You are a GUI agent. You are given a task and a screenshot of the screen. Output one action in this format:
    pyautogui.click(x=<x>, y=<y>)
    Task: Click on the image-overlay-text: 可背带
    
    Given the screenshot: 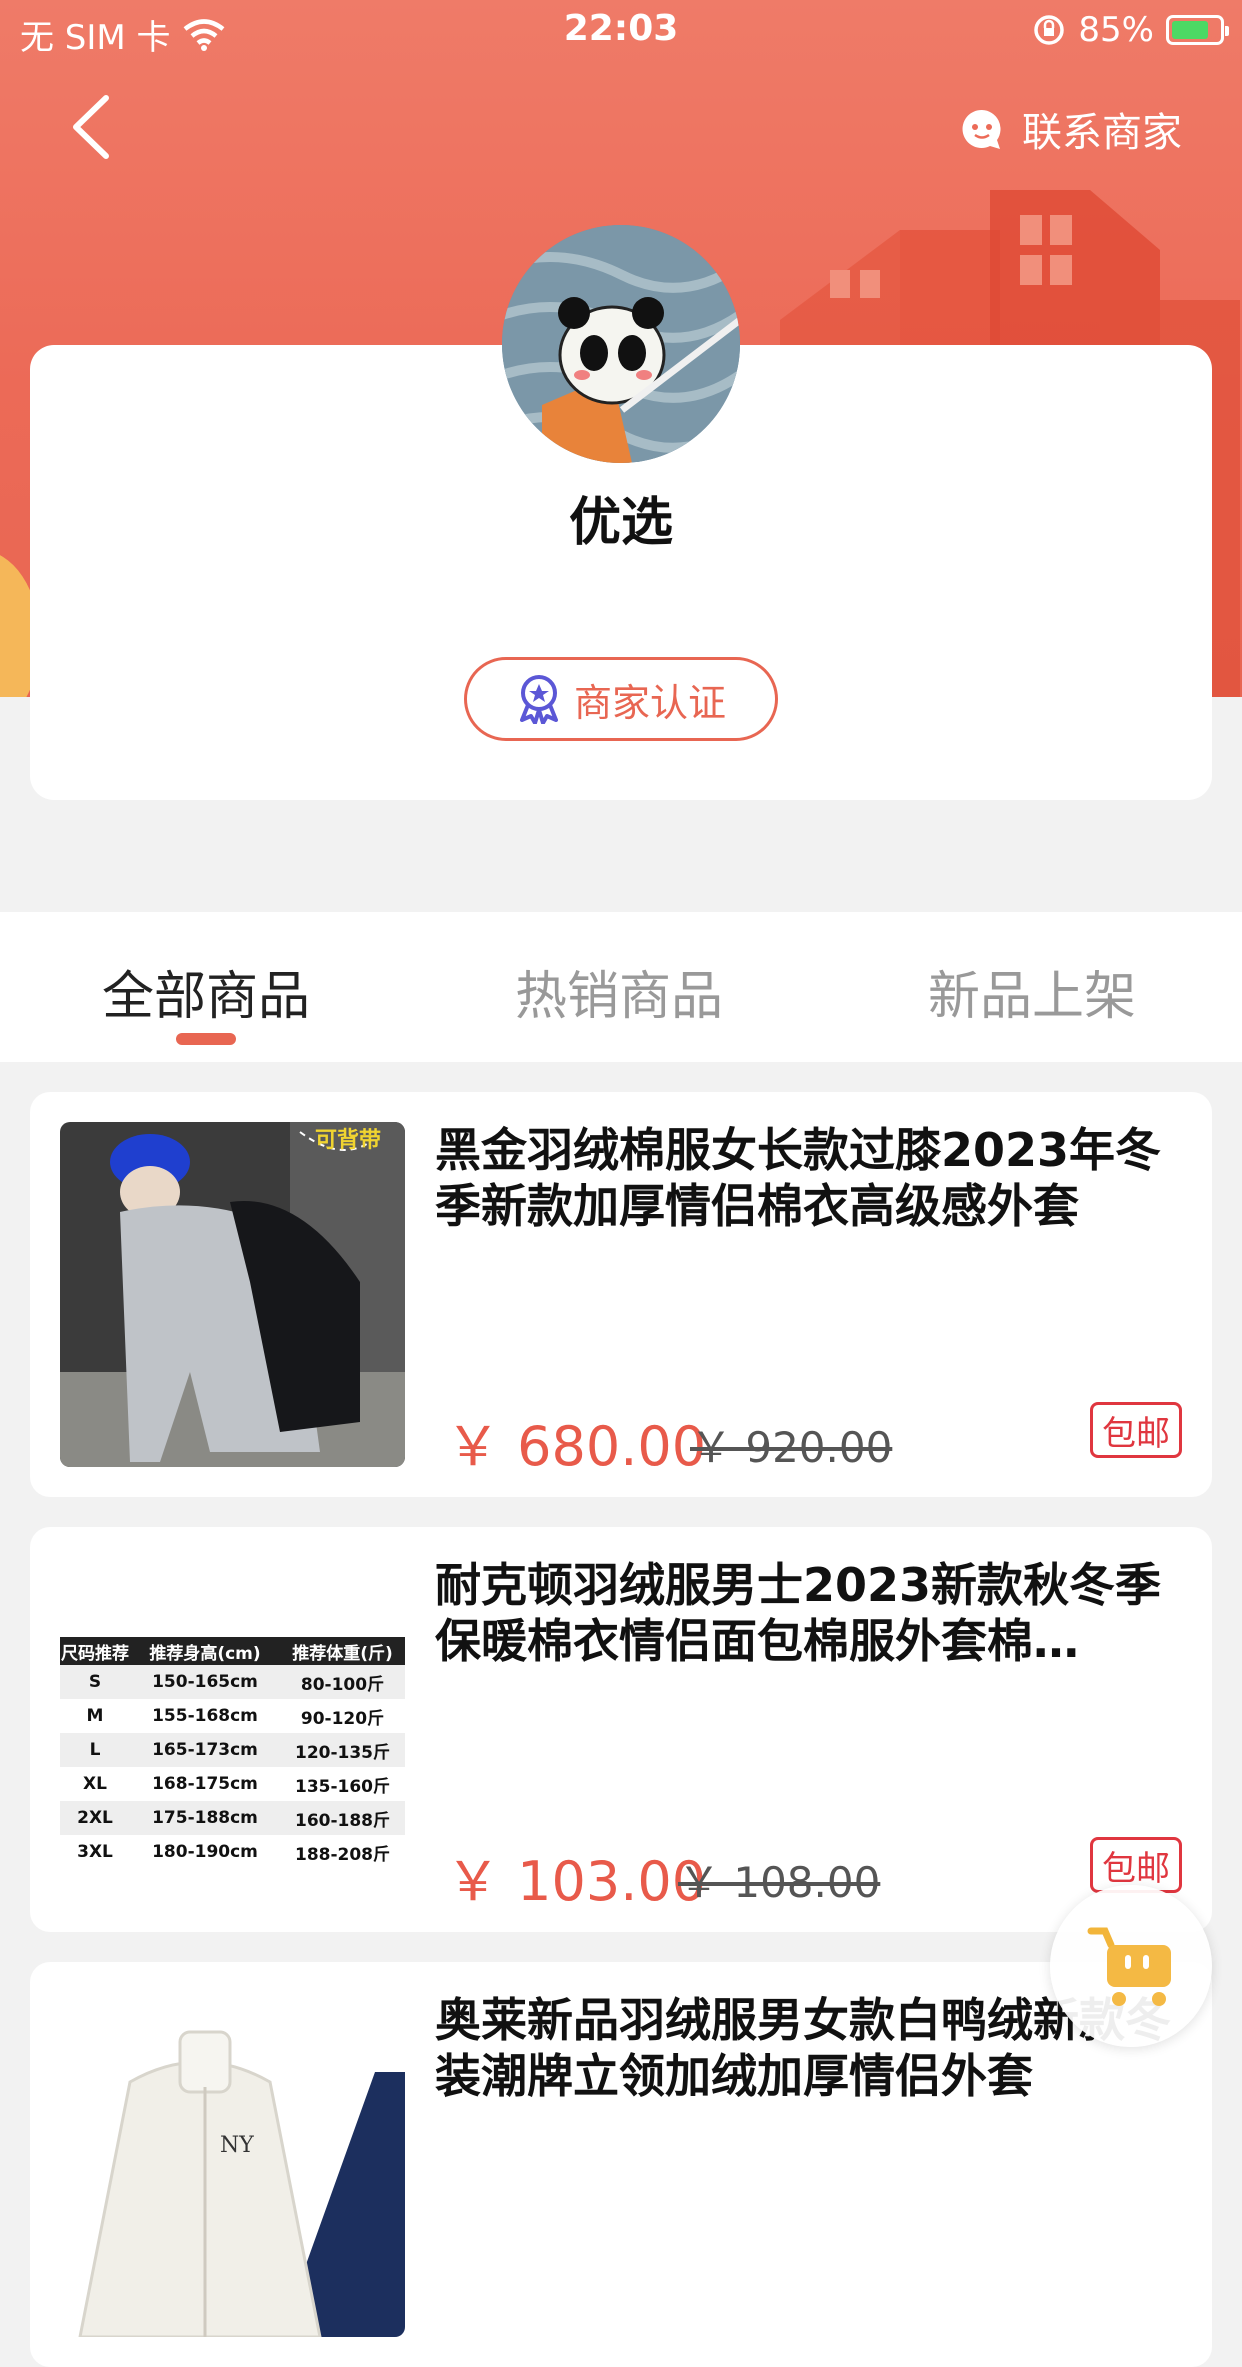 What is the action you would take?
    pyautogui.click(x=348, y=1140)
    